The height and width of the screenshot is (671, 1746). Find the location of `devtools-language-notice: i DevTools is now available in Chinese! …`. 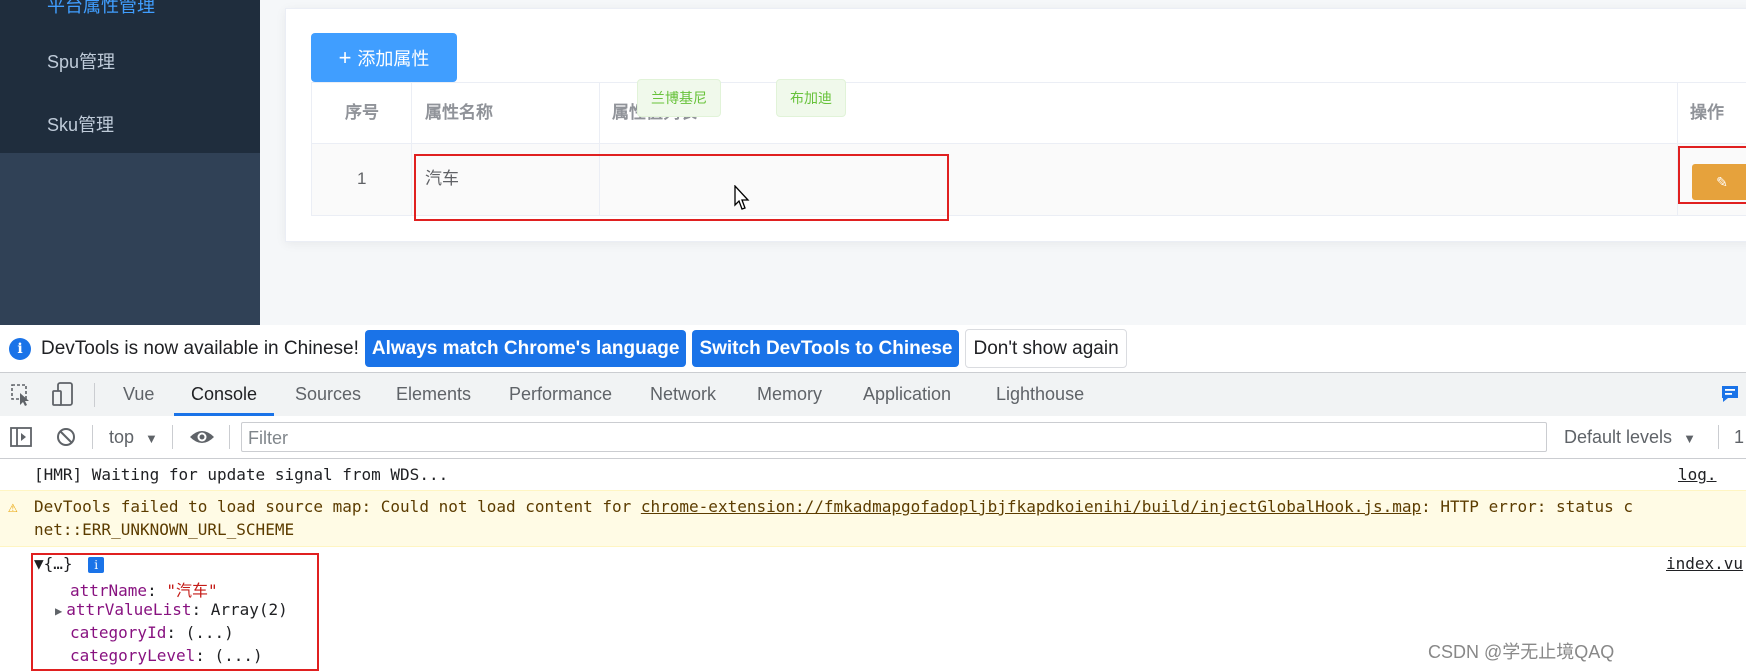

devtools-language-notice: i DevTools is now available in Chinese! … is located at coordinates (873, 348).